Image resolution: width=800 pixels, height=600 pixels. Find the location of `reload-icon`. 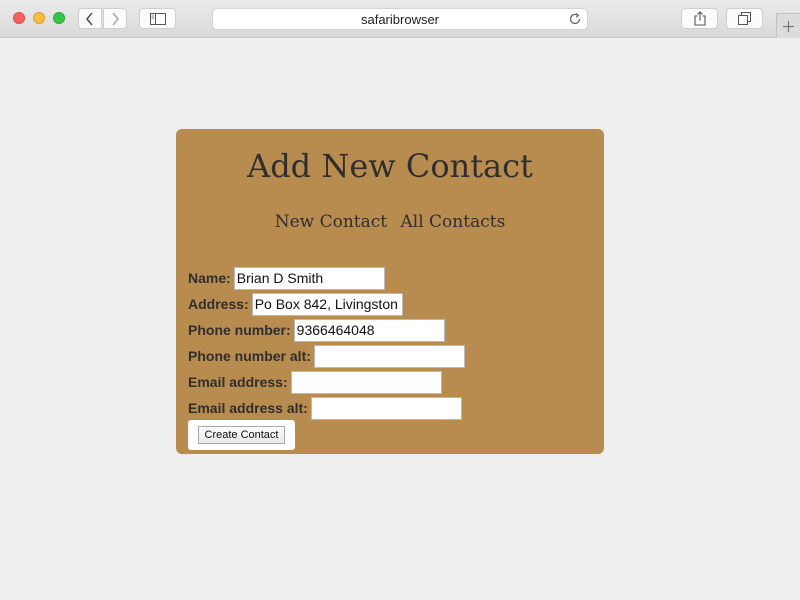

reload-icon is located at coordinates (575, 19).